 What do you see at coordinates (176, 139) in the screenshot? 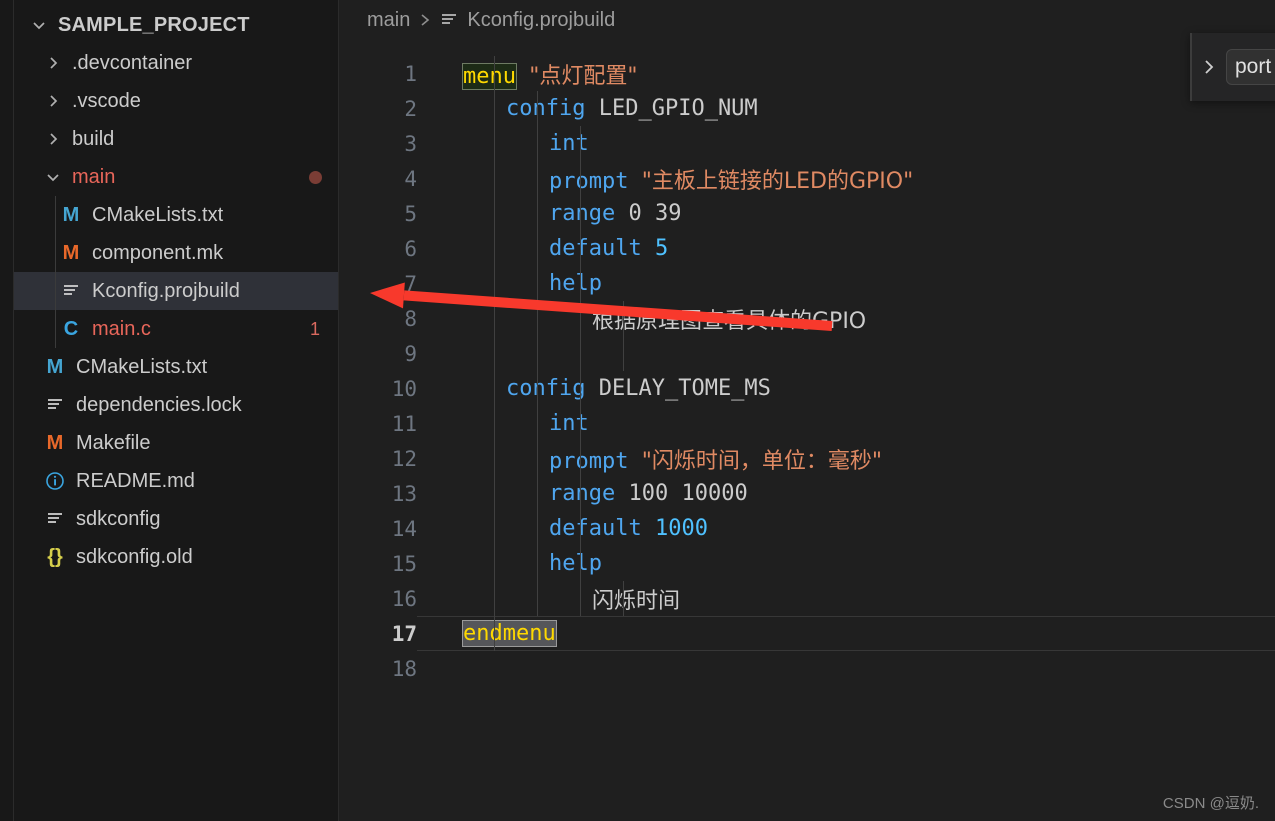
I see `explorer-item-build: build` at bounding box center [176, 139].